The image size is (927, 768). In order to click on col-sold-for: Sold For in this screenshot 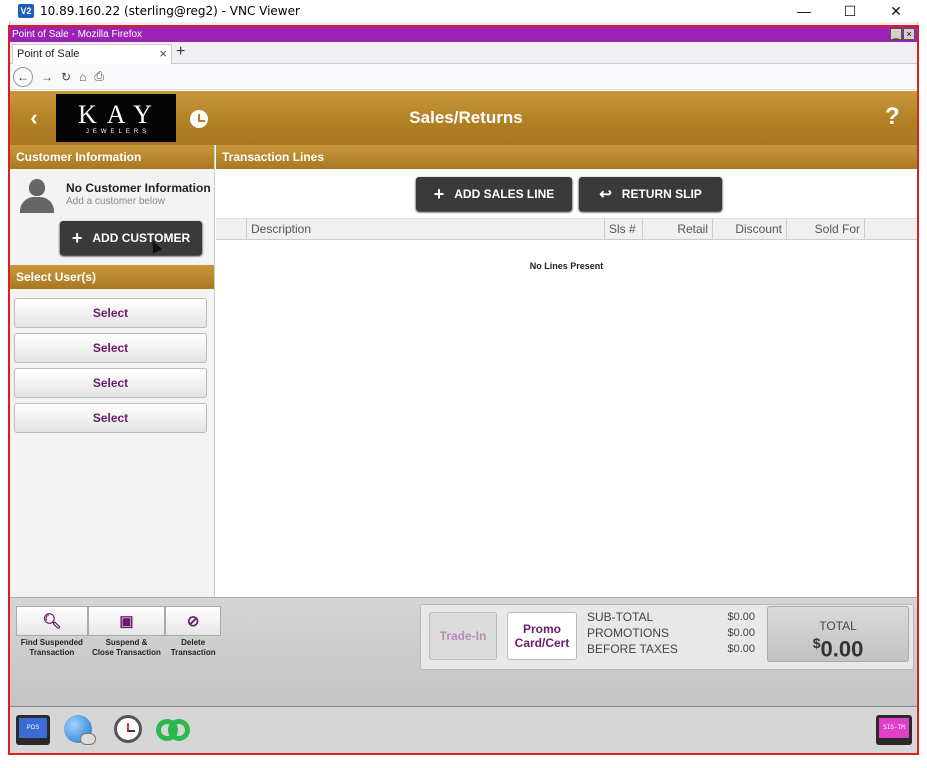, I will do `click(825, 229)`.